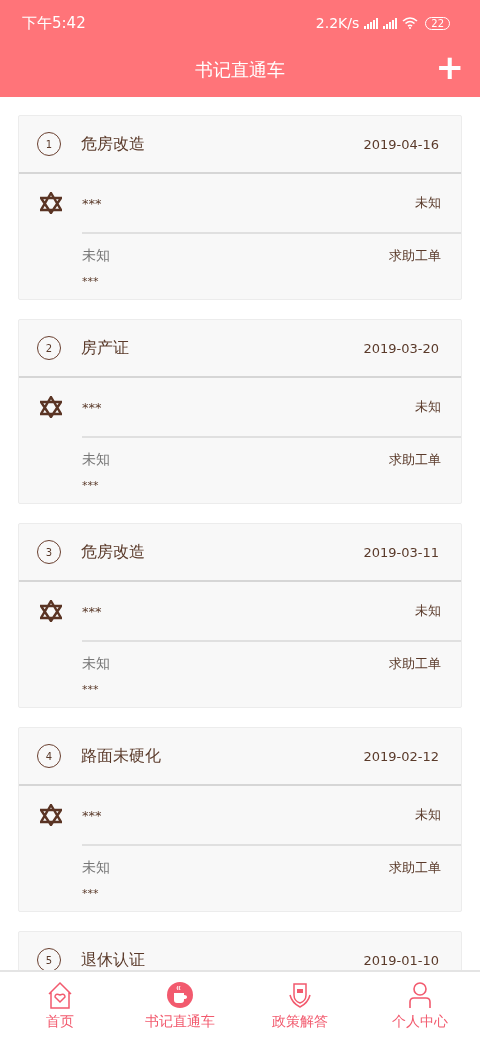 This screenshot has height=1040, width=480. I want to click on ticket-date: 2019-04-16, so click(401, 144).